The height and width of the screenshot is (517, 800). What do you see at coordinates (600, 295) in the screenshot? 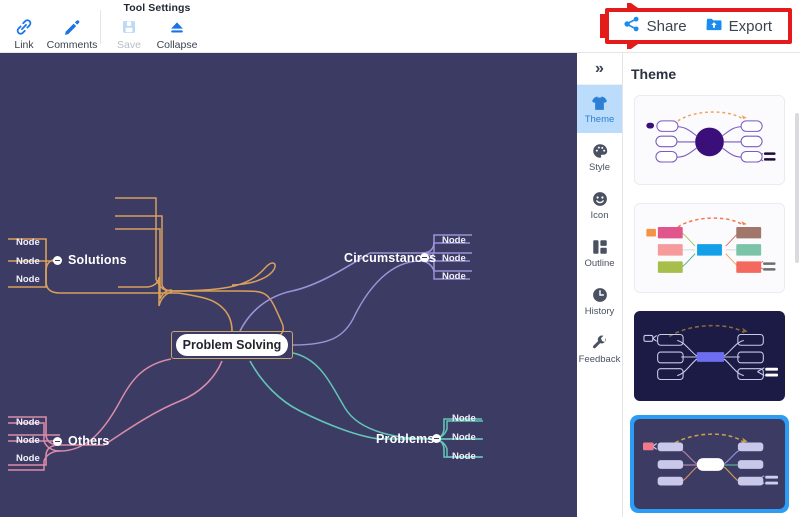
I see `clock-icon` at bounding box center [600, 295].